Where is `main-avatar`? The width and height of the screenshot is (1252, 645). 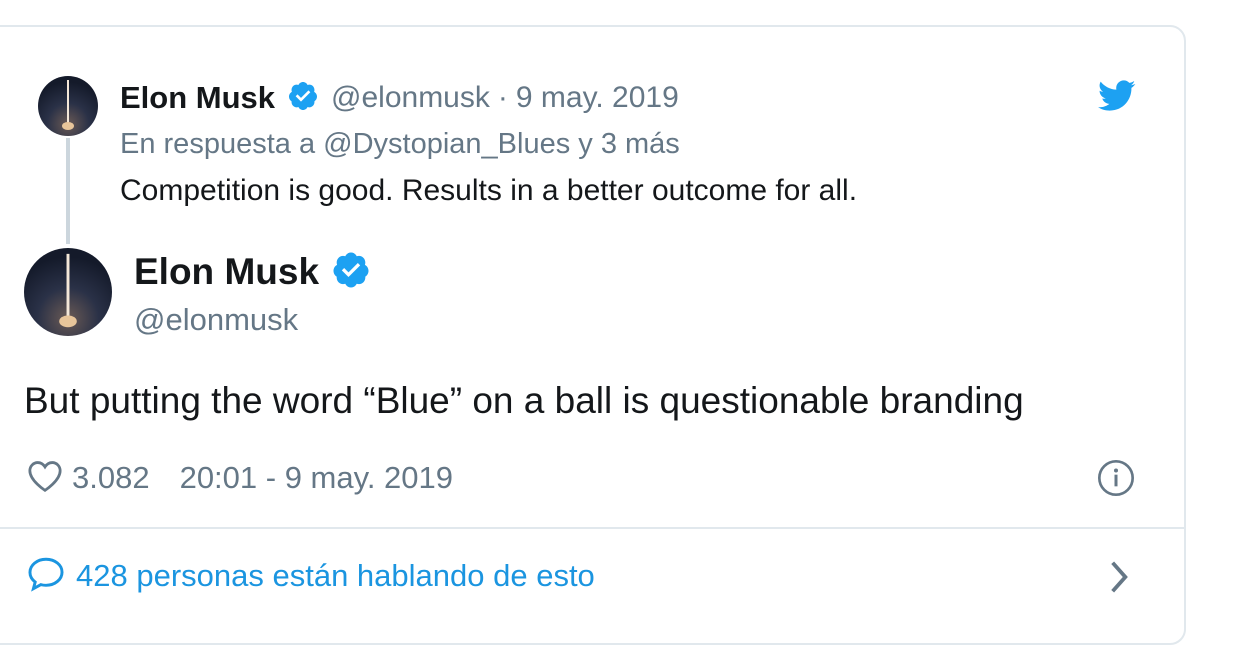
main-avatar is located at coordinates (68, 292).